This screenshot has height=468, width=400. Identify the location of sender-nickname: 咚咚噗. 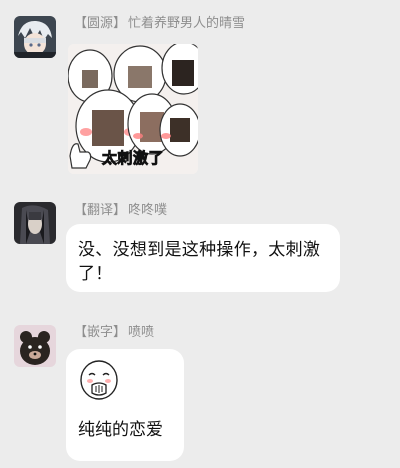
(148, 210).